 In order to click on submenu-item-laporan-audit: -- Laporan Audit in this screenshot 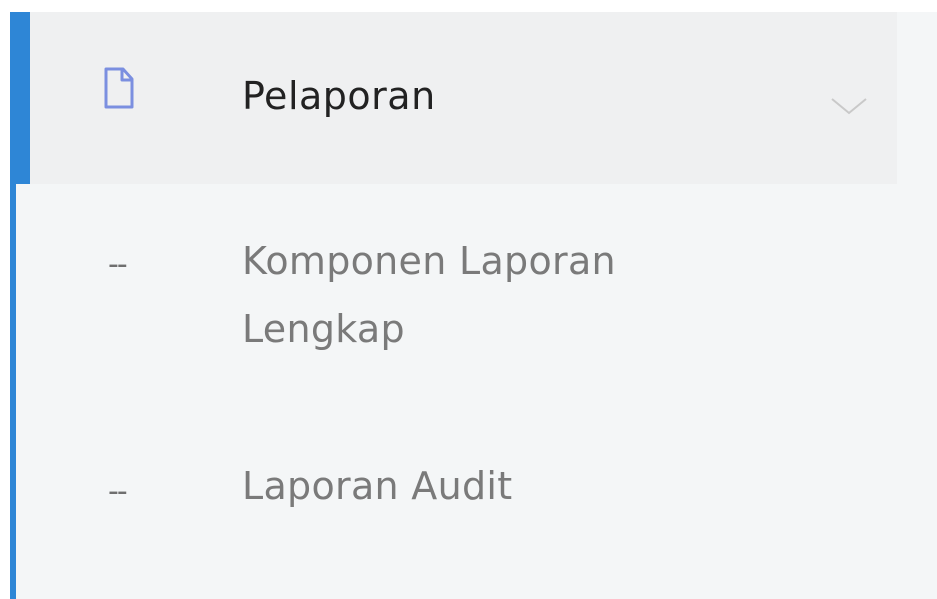, I will do `click(459, 492)`.